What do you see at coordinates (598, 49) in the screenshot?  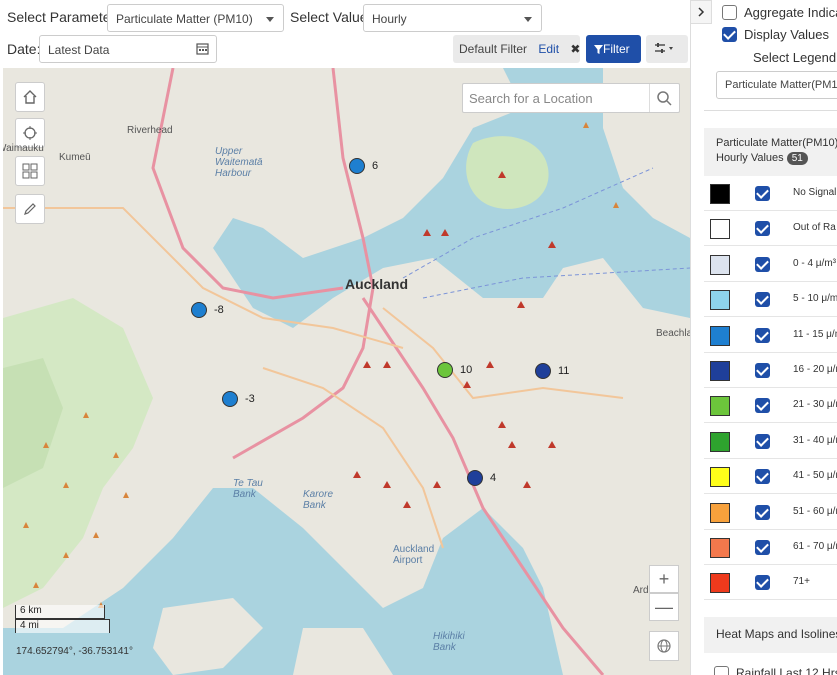 I see `filter-icon` at bounding box center [598, 49].